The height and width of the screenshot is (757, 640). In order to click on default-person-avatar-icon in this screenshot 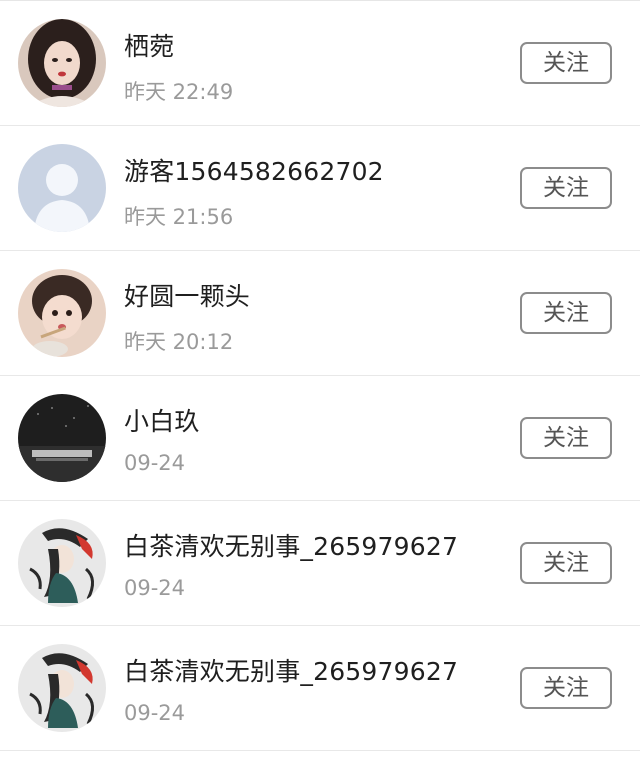, I will do `click(62, 188)`.